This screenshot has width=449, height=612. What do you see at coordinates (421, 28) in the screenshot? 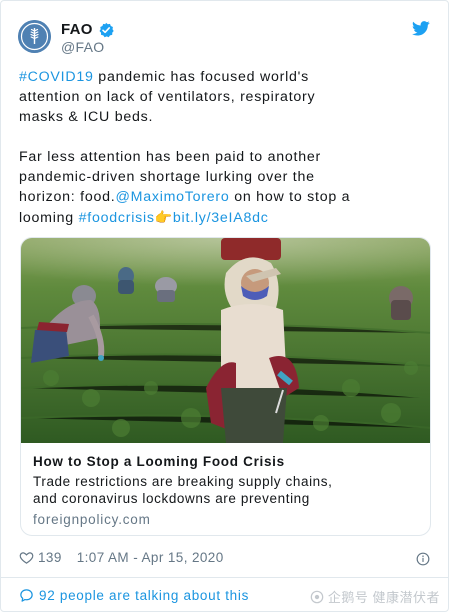
I see `twitter-bird-icon` at bounding box center [421, 28].